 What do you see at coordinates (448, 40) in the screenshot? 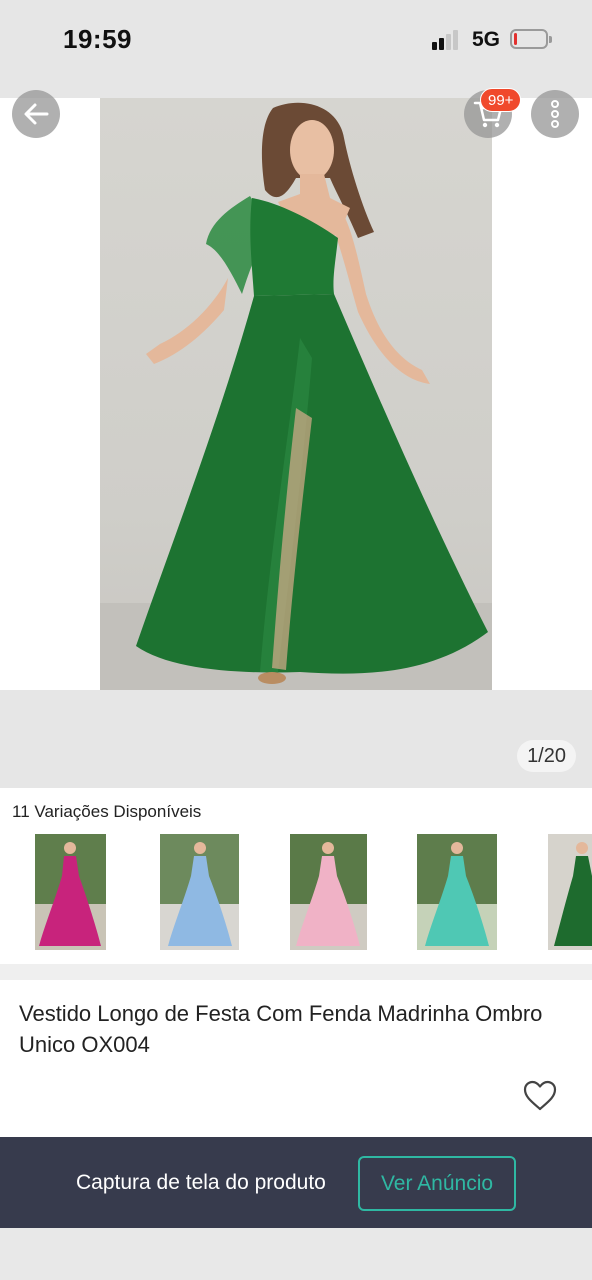
I see `signal-icon` at bounding box center [448, 40].